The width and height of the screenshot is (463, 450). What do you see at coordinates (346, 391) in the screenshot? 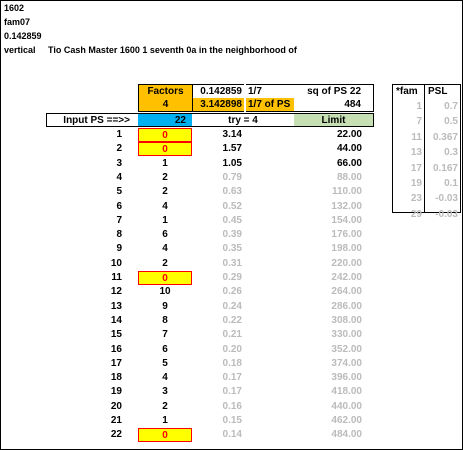
I see `limit-value: 418.00` at bounding box center [346, 391].